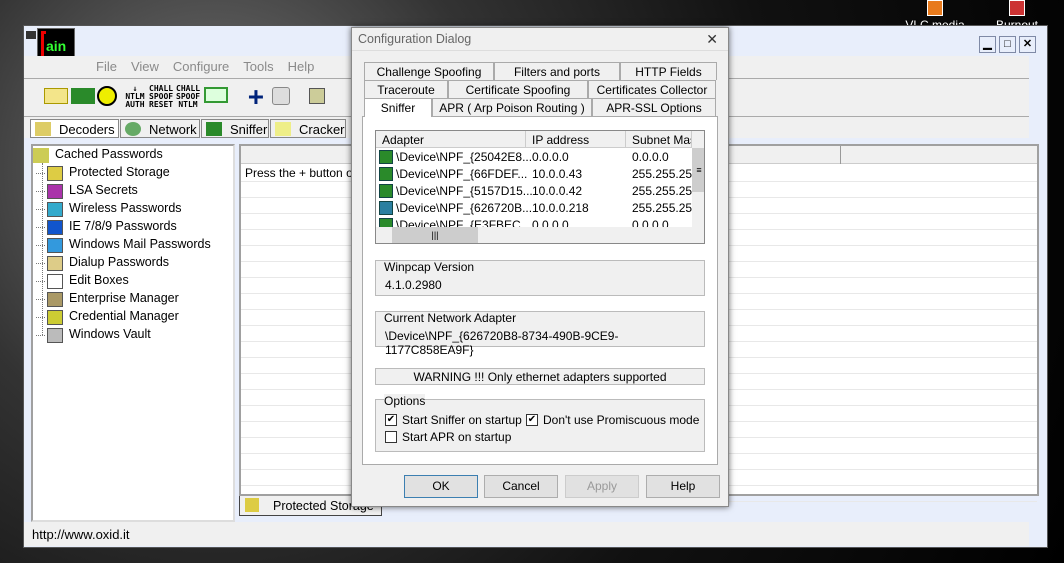 This screenshot has height=563, width=1064. Describe the element at coordinates (453, 420) in the screenshot. I see `start-sniffer-checkbox: ✔ Start Sniffer on startup` at that location.